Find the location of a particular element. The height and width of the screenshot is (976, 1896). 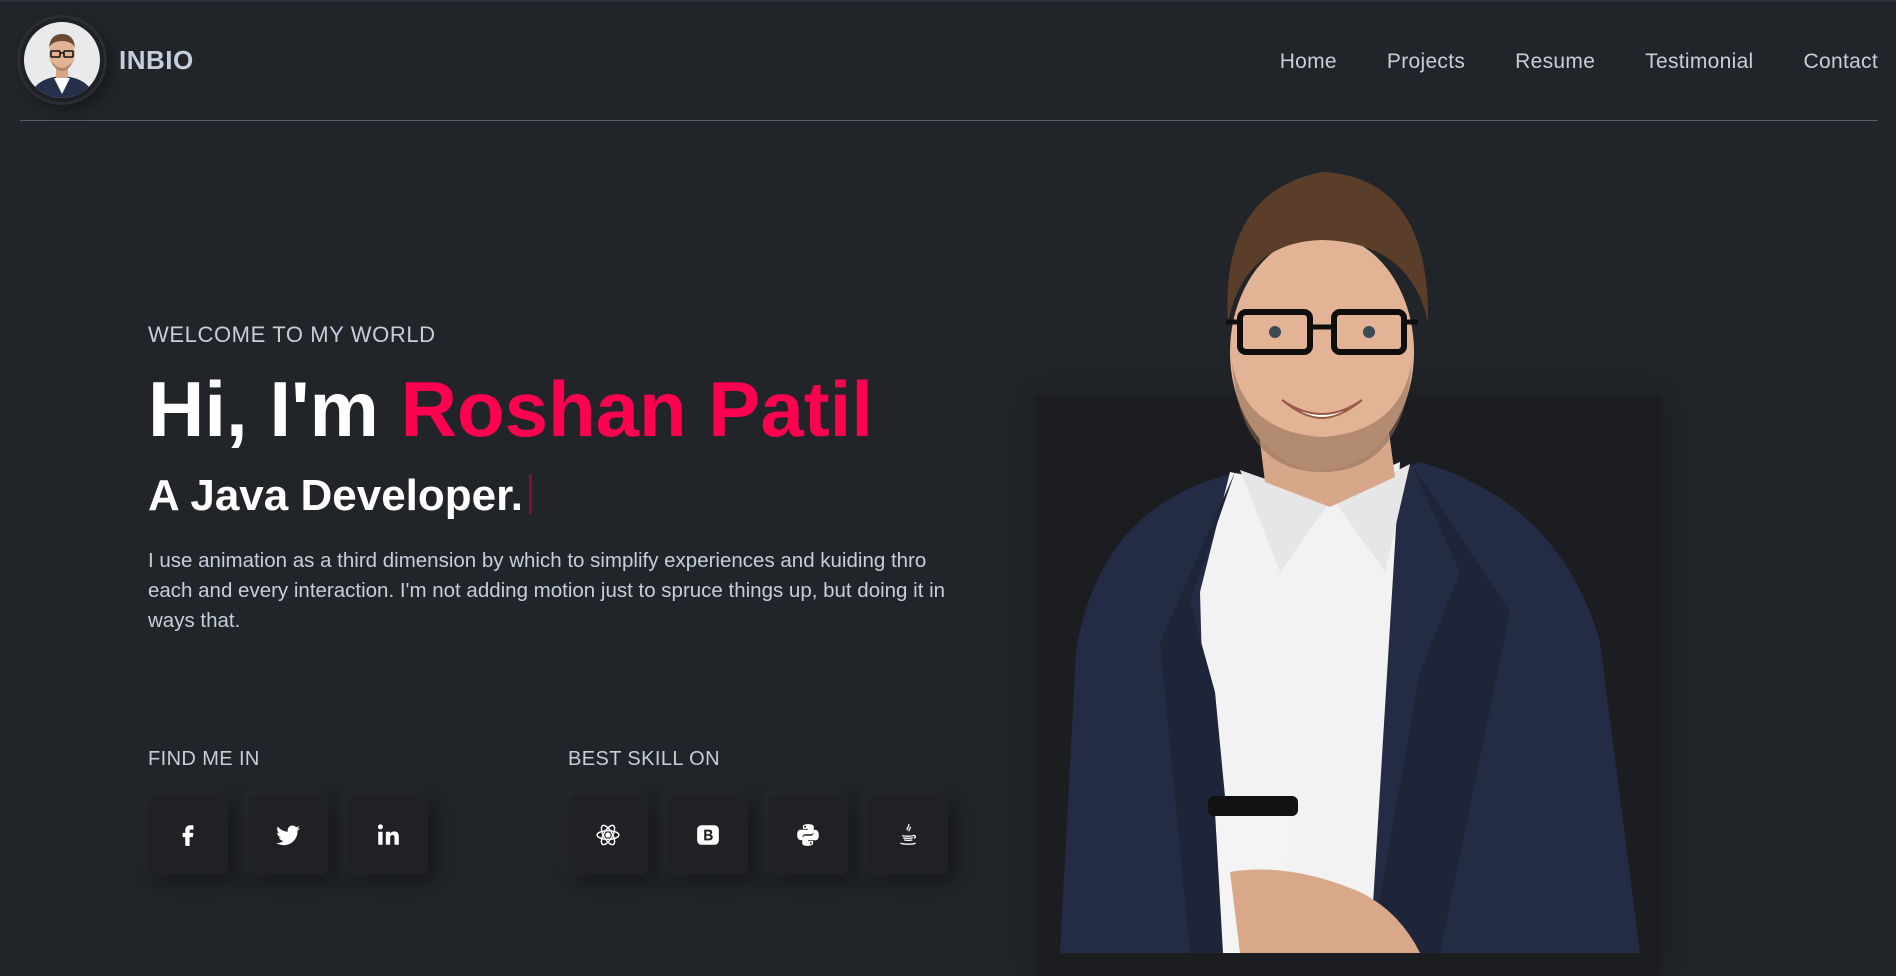

brand-name: INBIO is located at coordinates (156, 60).